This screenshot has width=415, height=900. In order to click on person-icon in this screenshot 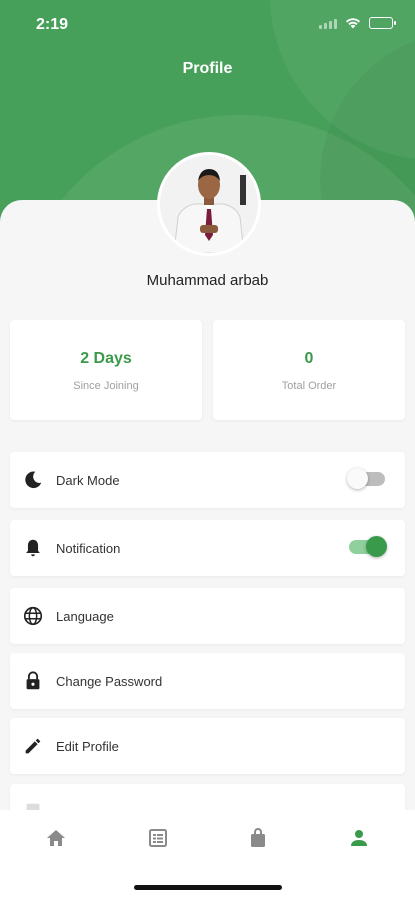, I will do `click(359, 838)`.